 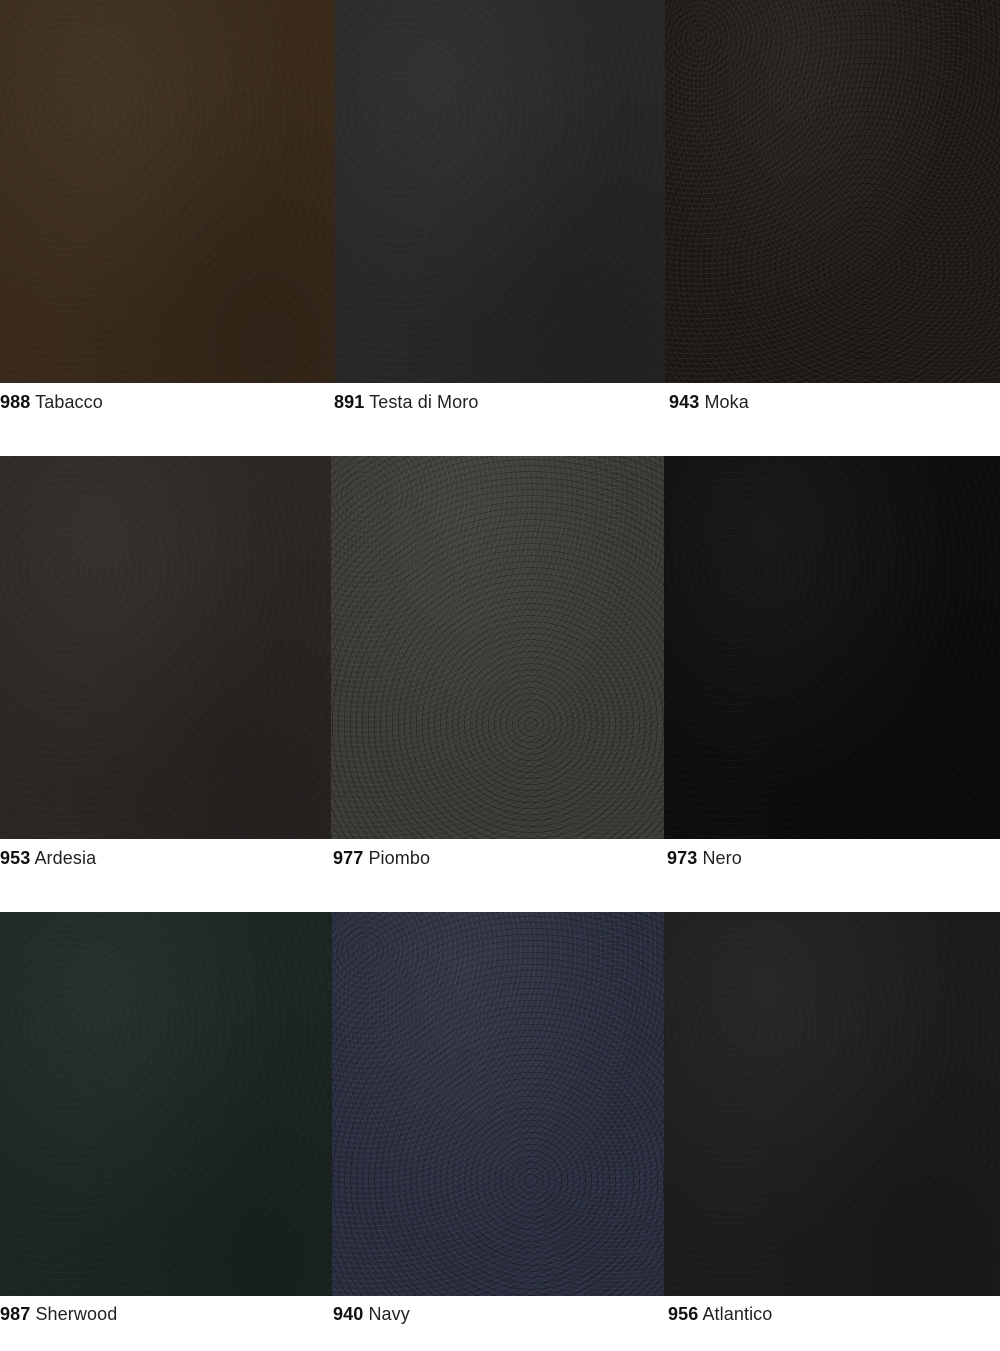 What do you see at coordinates (399, 858) in the screenshot?
I see `swatch-name: Piombo` at bounding box center [399, 858].